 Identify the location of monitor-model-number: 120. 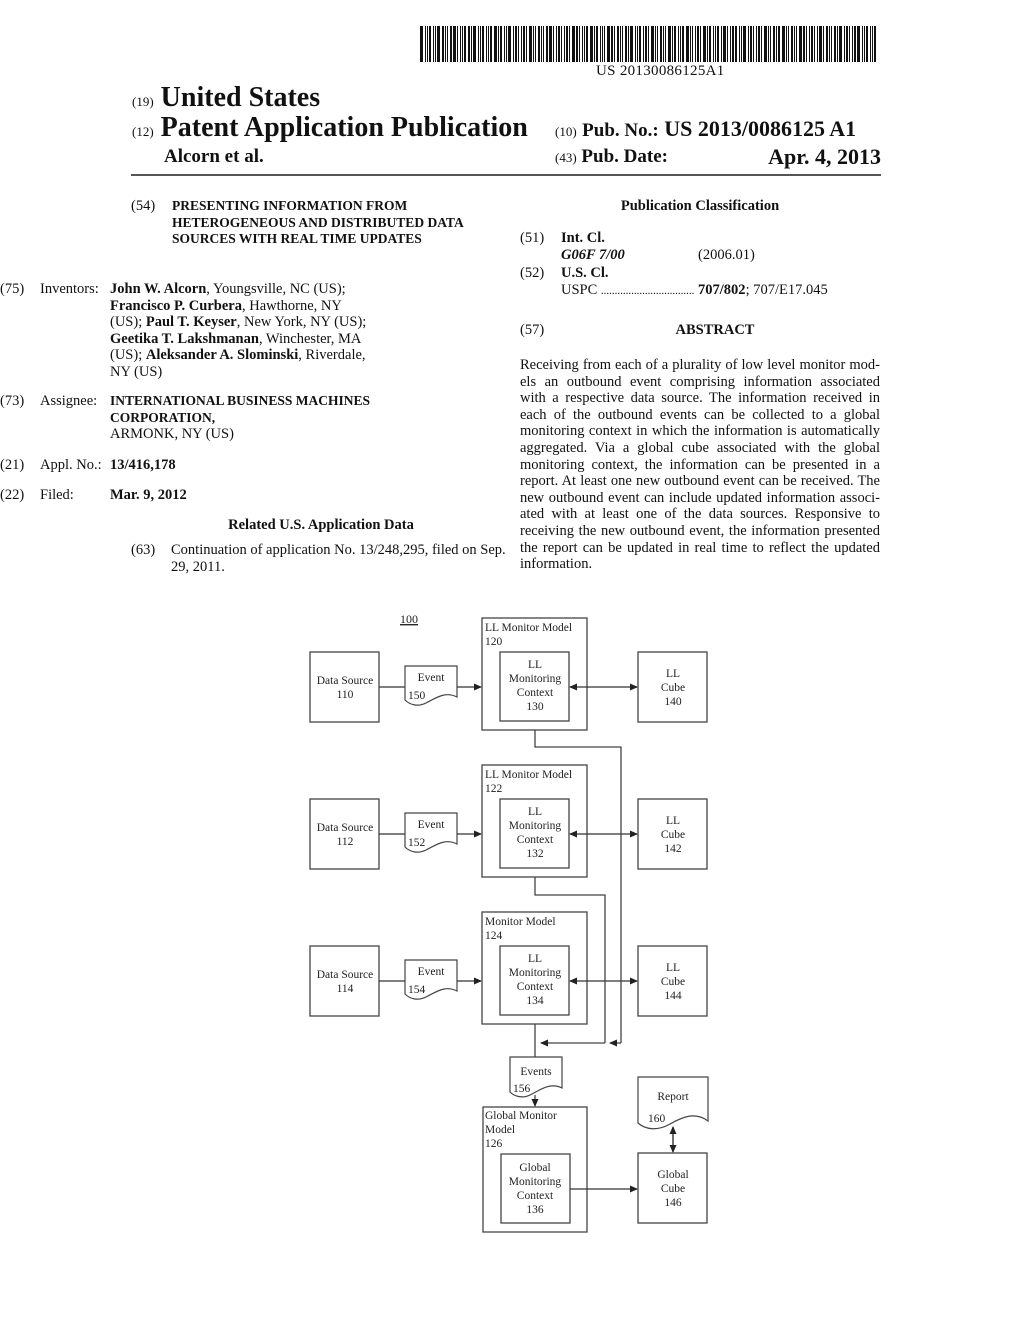
(494, 642).